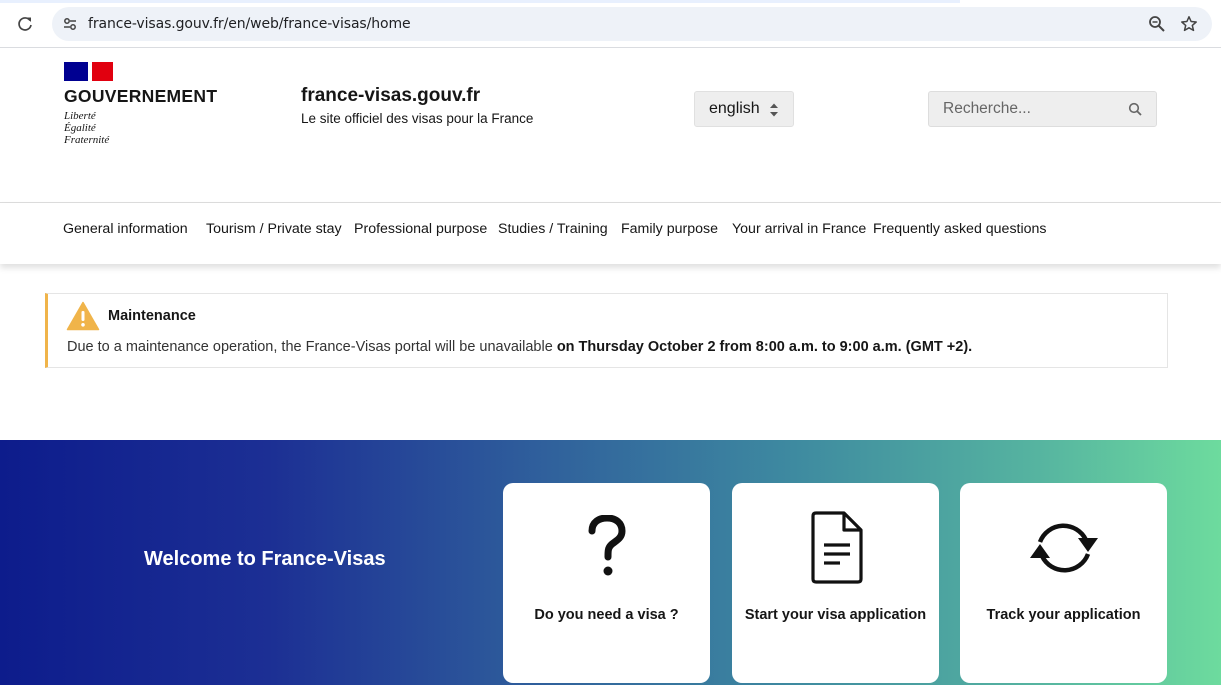 This screenshot has height=685, width=1221. What do you see at coordinates (607, 548) in the screenshot?
I see `question-mark-icon` at bounding box center [607, 548].